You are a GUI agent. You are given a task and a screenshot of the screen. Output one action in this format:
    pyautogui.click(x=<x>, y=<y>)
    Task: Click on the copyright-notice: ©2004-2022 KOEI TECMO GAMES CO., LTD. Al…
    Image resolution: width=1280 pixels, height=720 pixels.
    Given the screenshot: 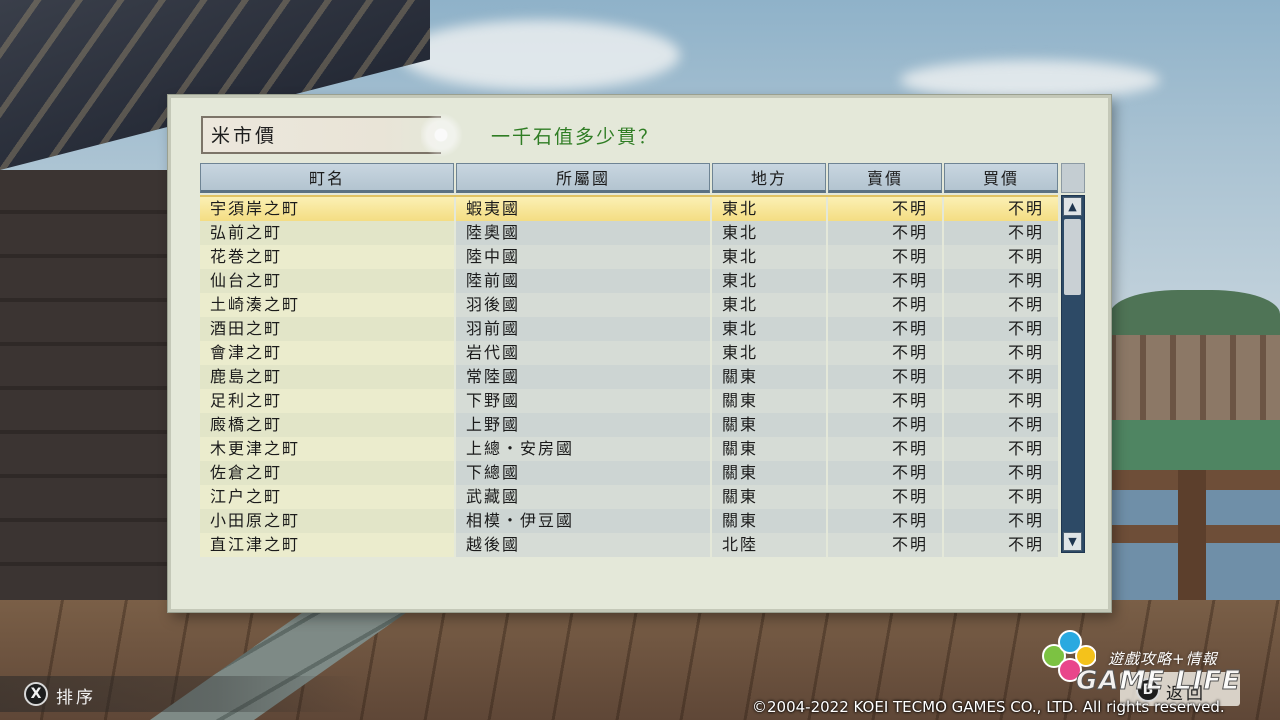 What is the action you would take?
    pyautogui.click(x=988, y=707)
    